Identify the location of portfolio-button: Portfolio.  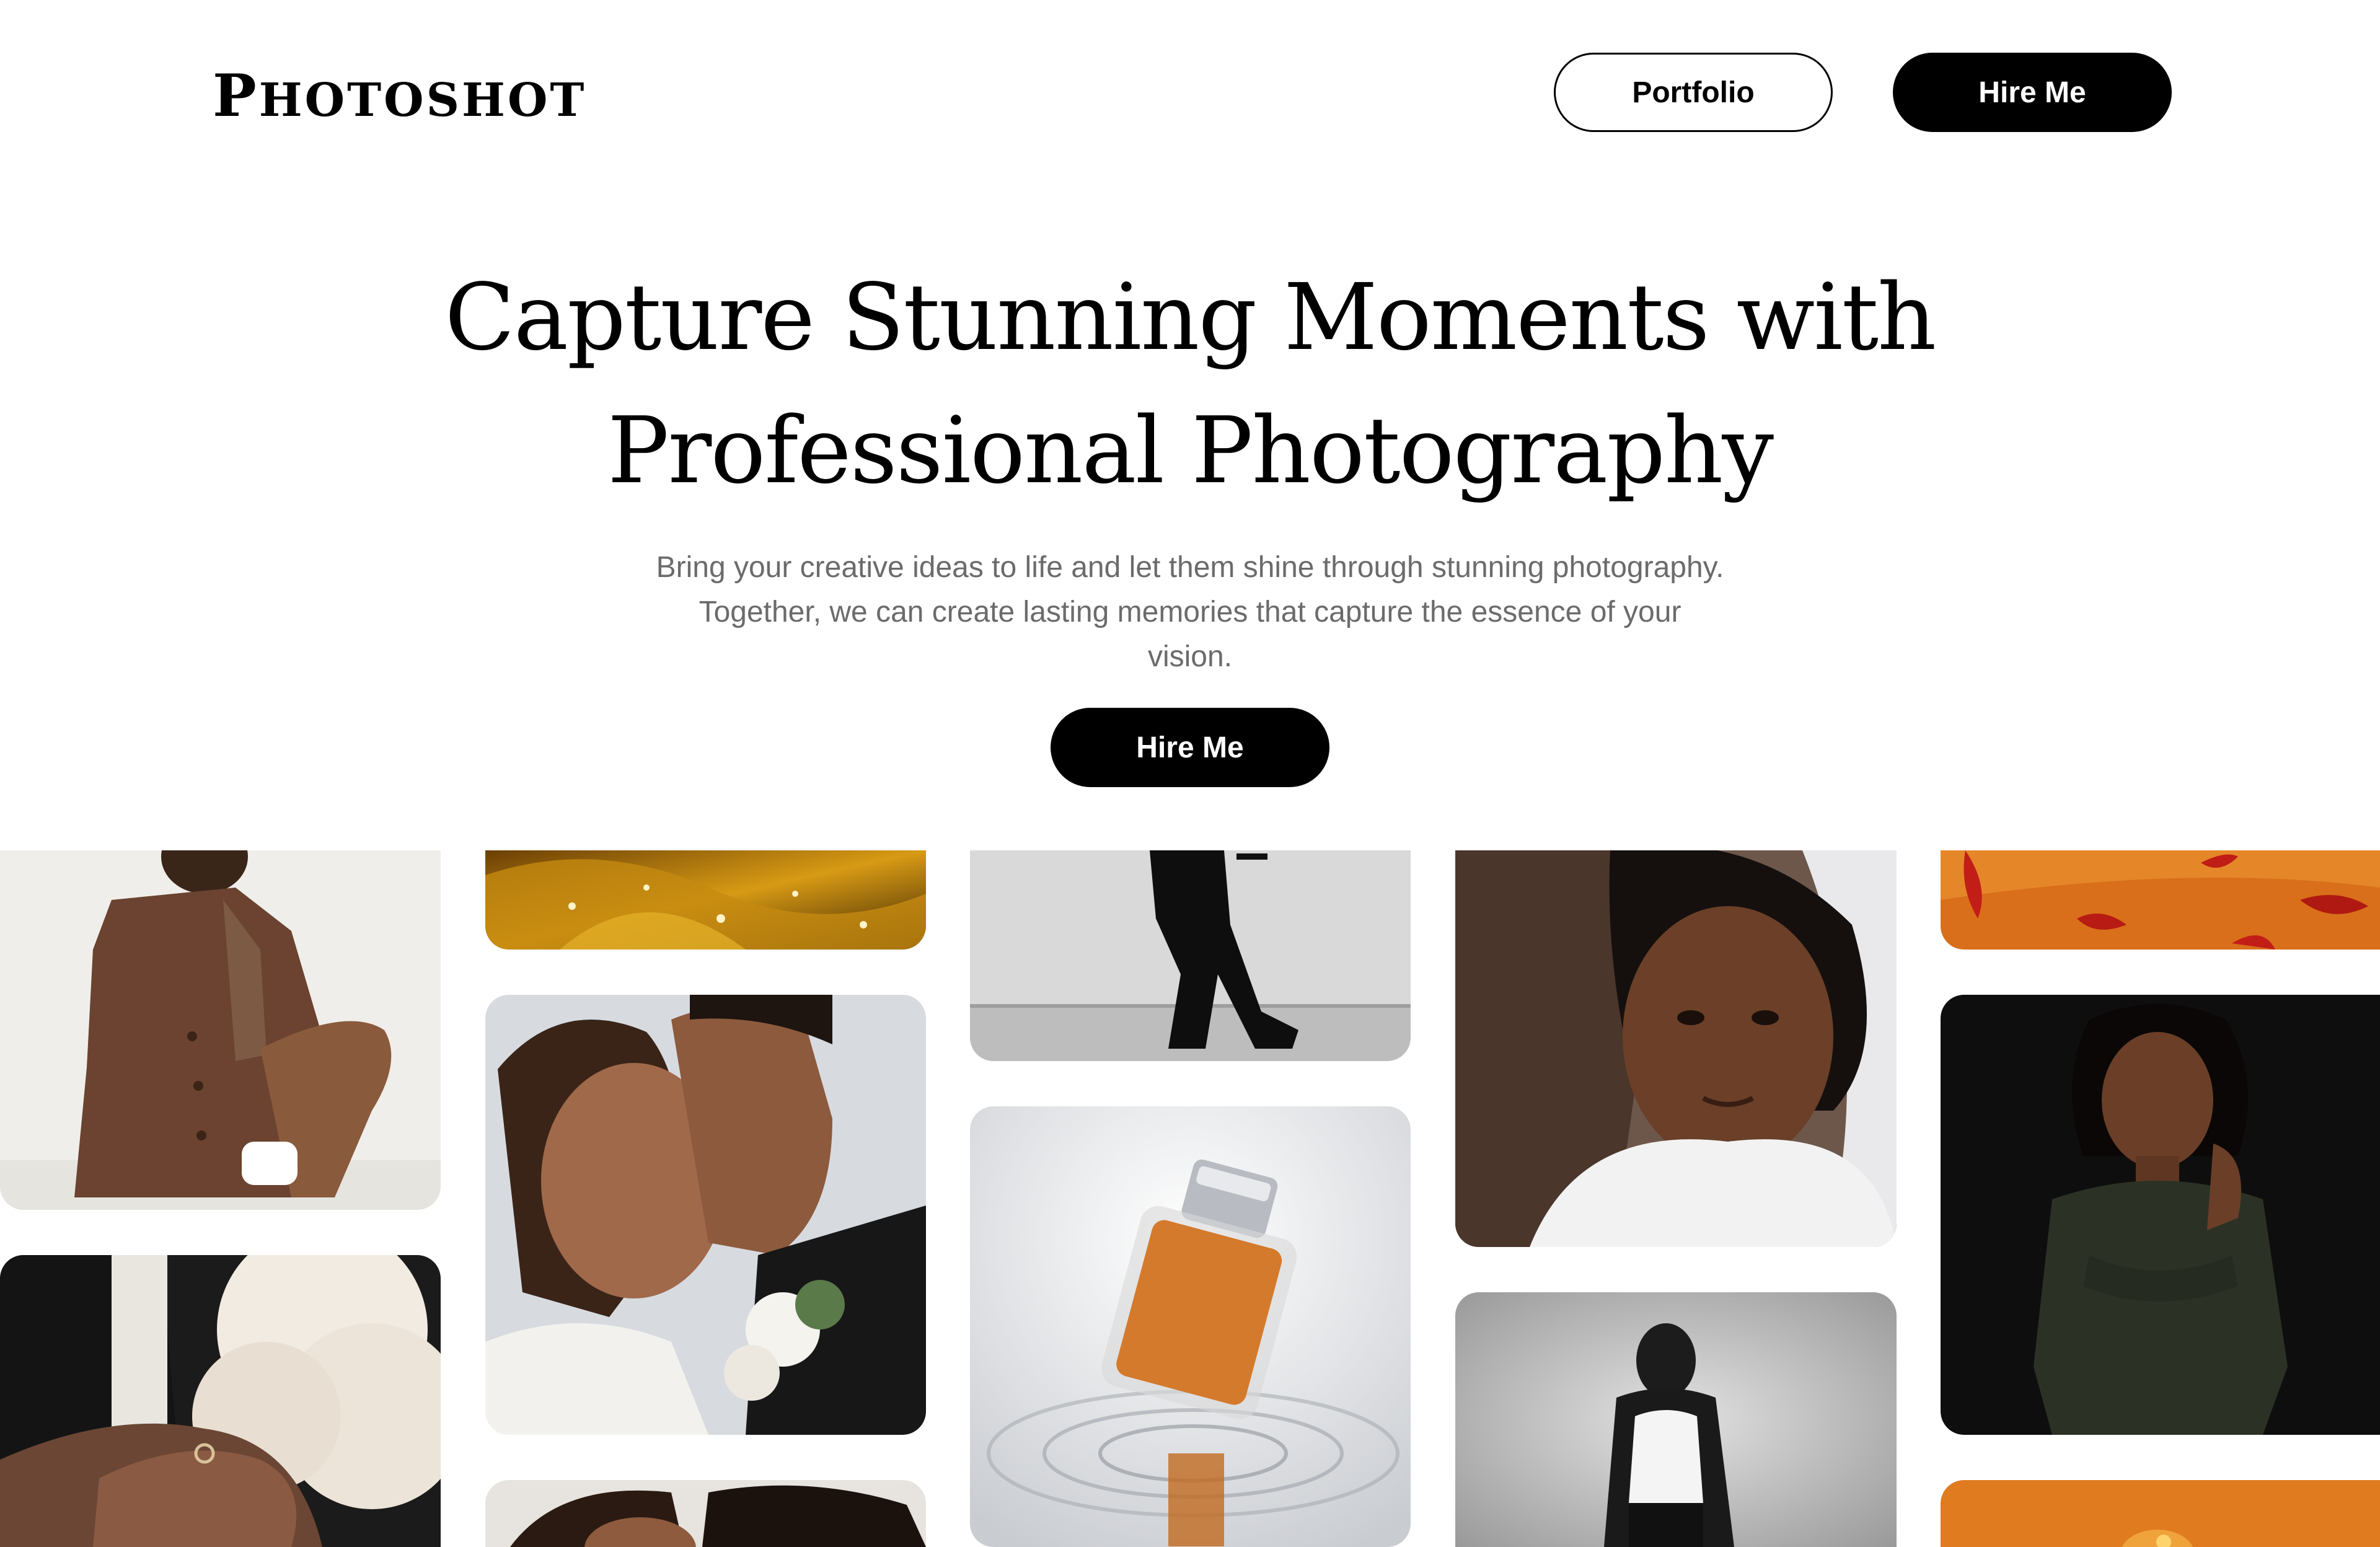
(1693, 92).